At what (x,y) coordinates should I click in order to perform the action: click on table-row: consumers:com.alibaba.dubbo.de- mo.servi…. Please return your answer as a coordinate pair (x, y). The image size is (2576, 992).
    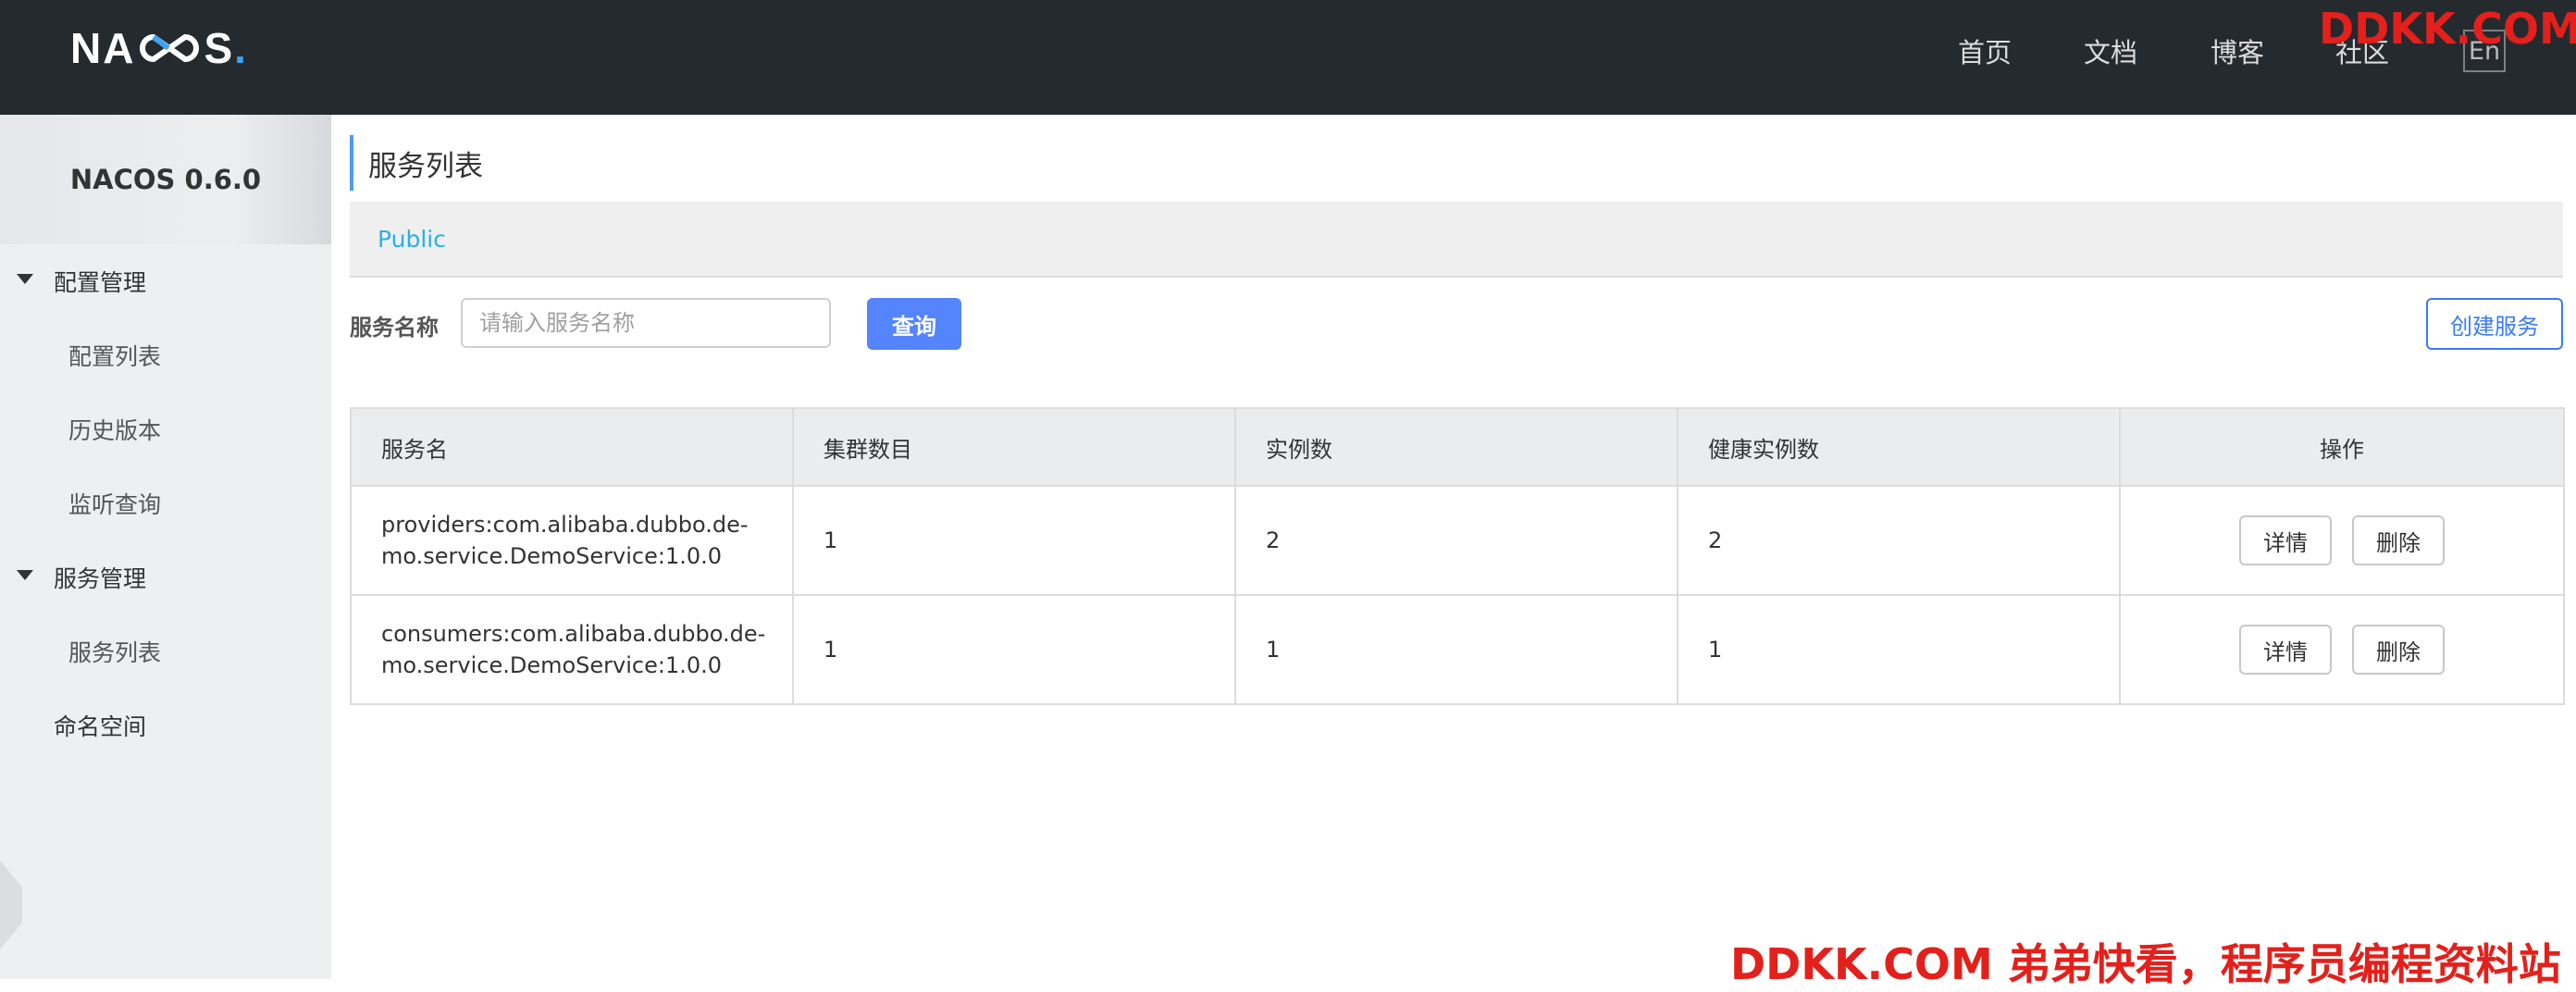
    Looking at the image, I should click on (1458, 649).